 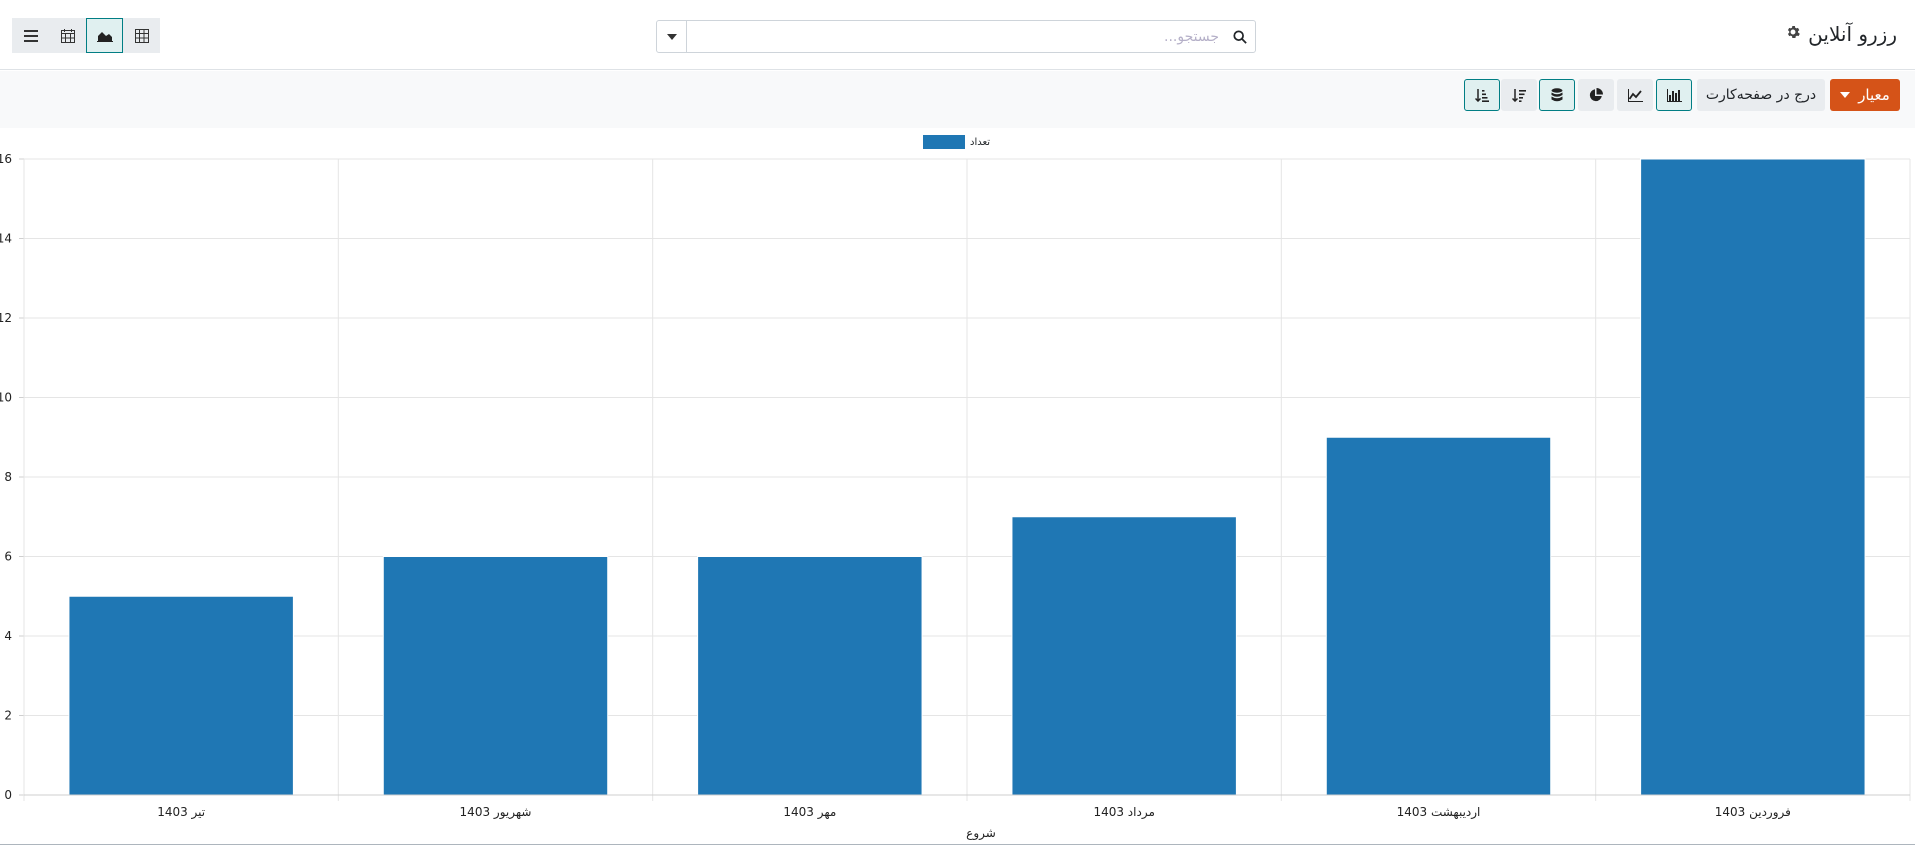 What do you see at coordinates (1874, 95) in the screenshot?
I see `measure-label: معیار` at bounding box center [1874, 95].